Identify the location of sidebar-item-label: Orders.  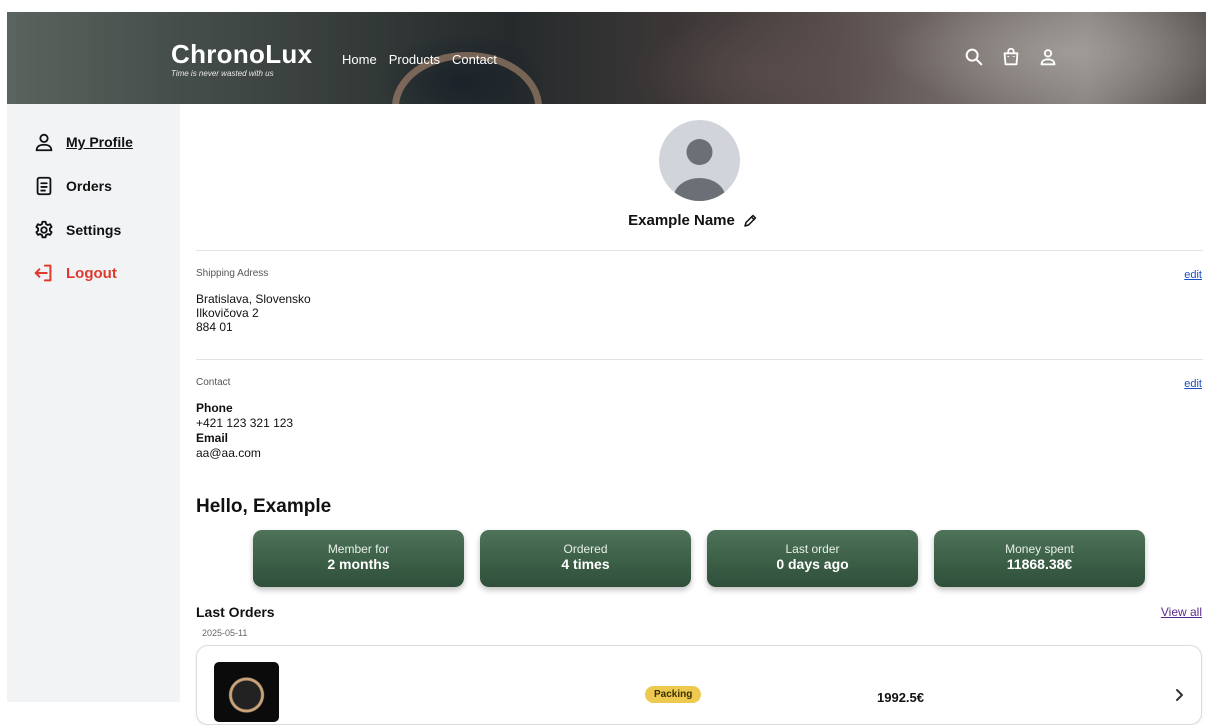
(89, 186).